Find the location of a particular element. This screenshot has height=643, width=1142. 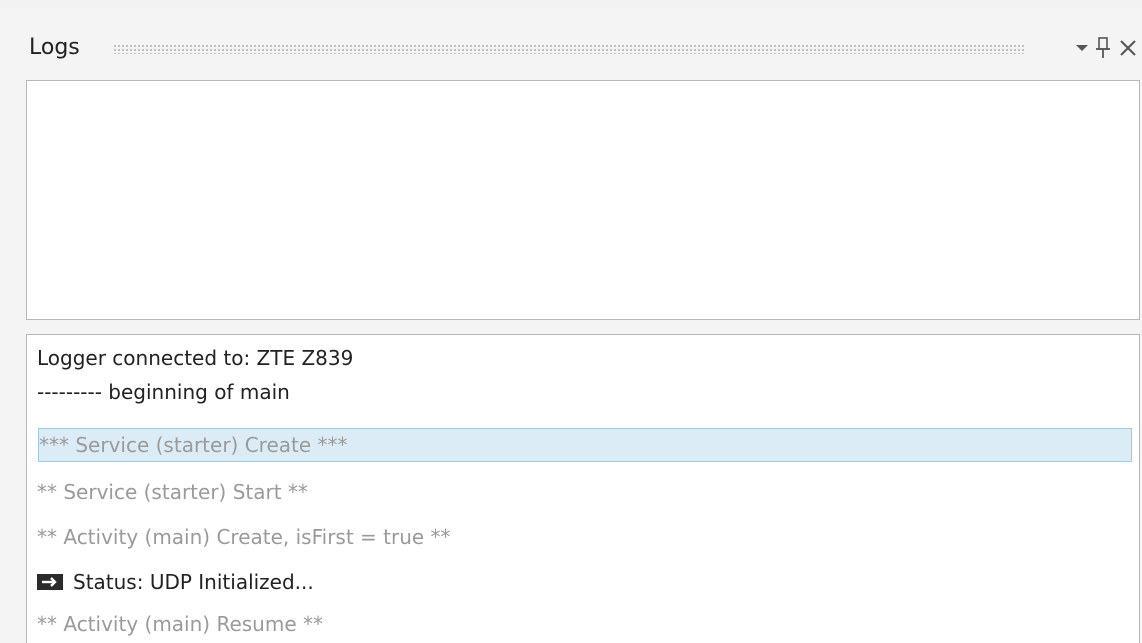

log-line-service-create-selected: *** Service (starter) Create *** is located at coordinates (585, 445).